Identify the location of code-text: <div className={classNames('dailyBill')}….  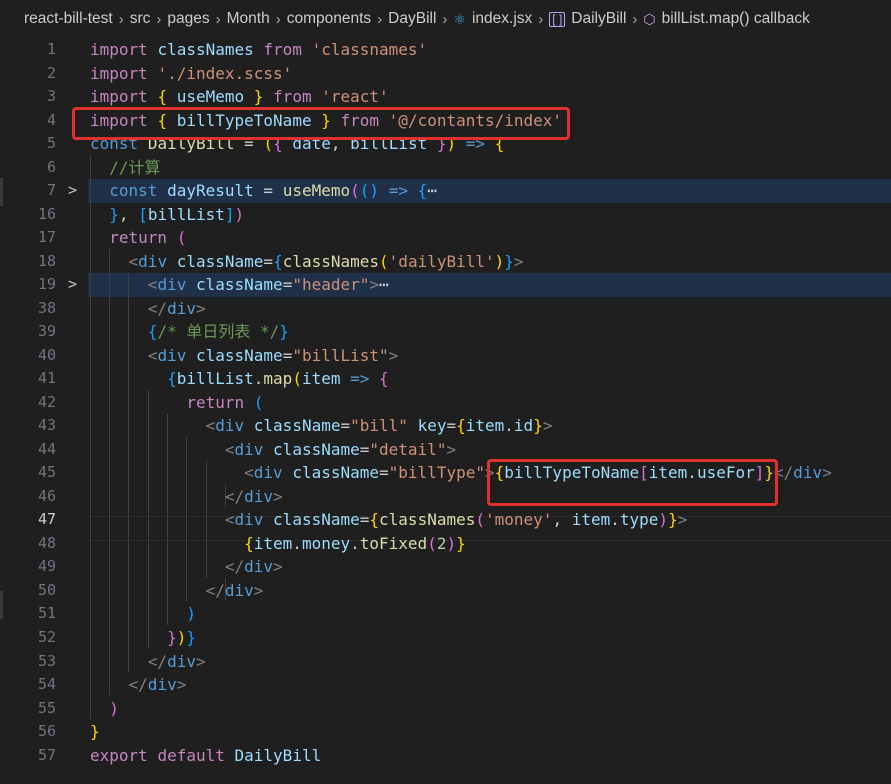
(326, 261).